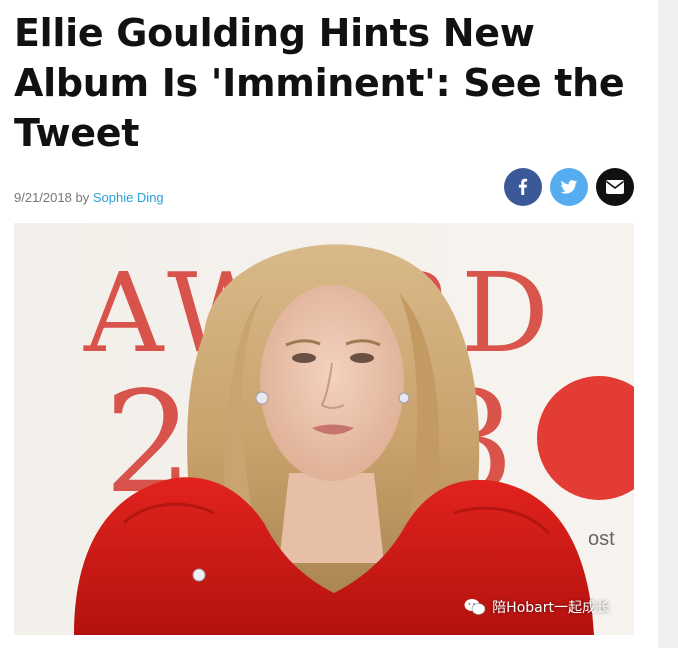 The image size is (678, 648). I want to click on share-buttons, so click(569, 187).